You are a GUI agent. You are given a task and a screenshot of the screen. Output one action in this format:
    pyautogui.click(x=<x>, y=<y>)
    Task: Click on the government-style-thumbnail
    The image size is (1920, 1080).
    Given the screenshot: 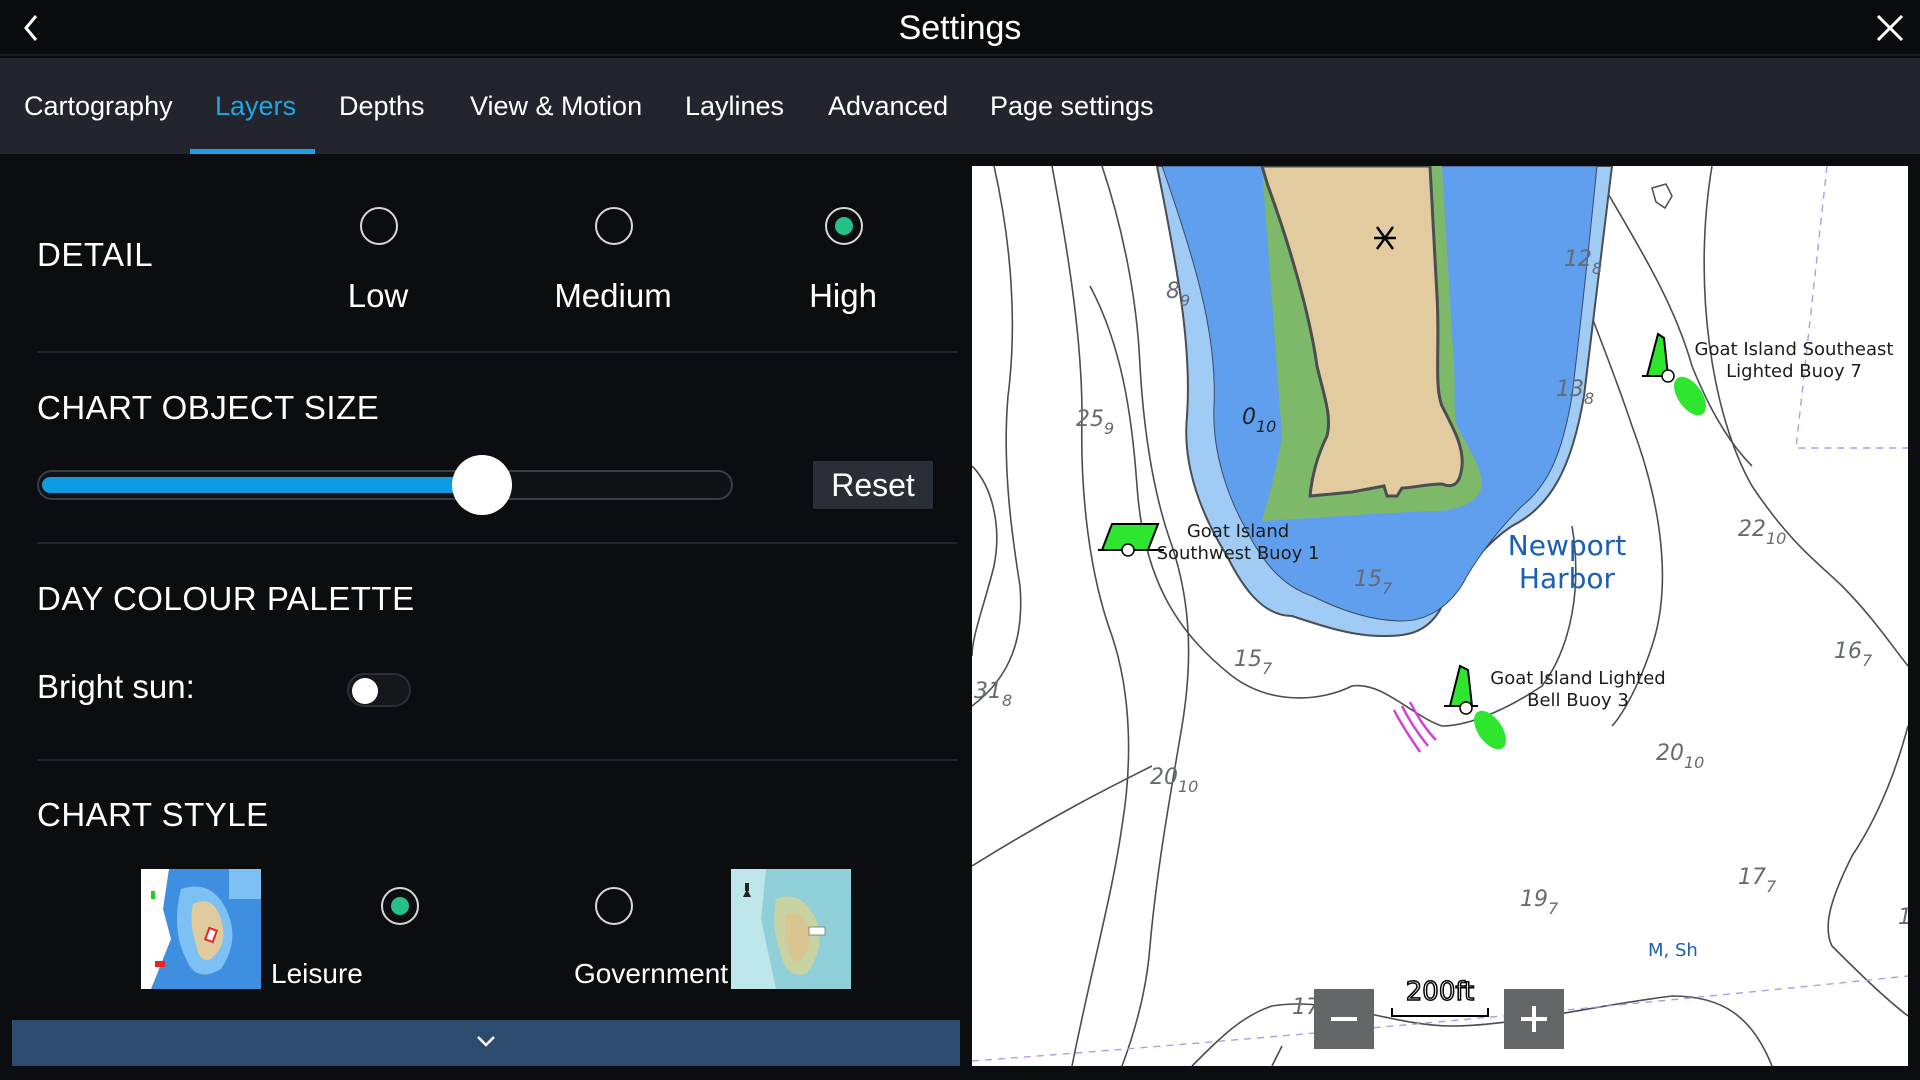 What is the action you would take?
    pyautogui.click(x=791, y=929)
    